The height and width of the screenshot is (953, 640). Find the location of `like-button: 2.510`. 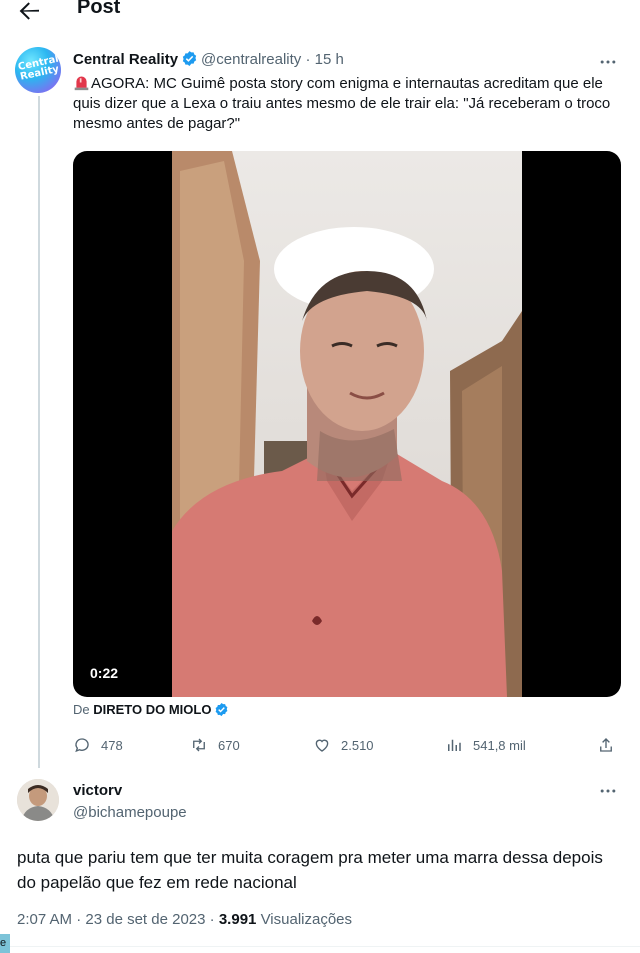

like-button: 2.510 is located at coordinates (343, 745).